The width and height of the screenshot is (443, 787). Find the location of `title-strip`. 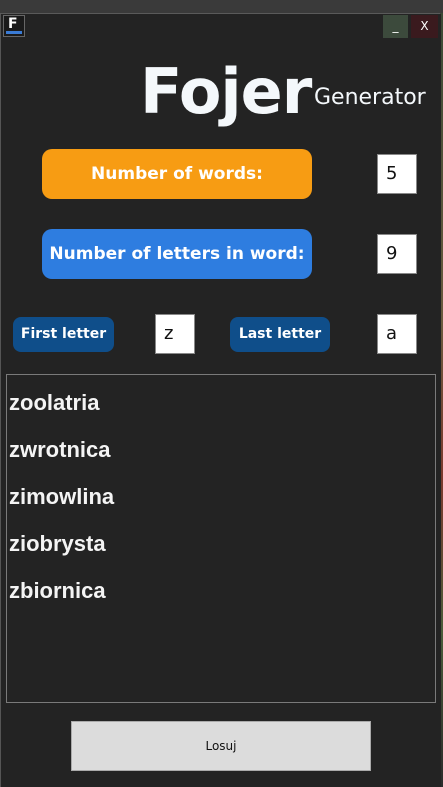

title-strip is located at coordinates (221, 7).